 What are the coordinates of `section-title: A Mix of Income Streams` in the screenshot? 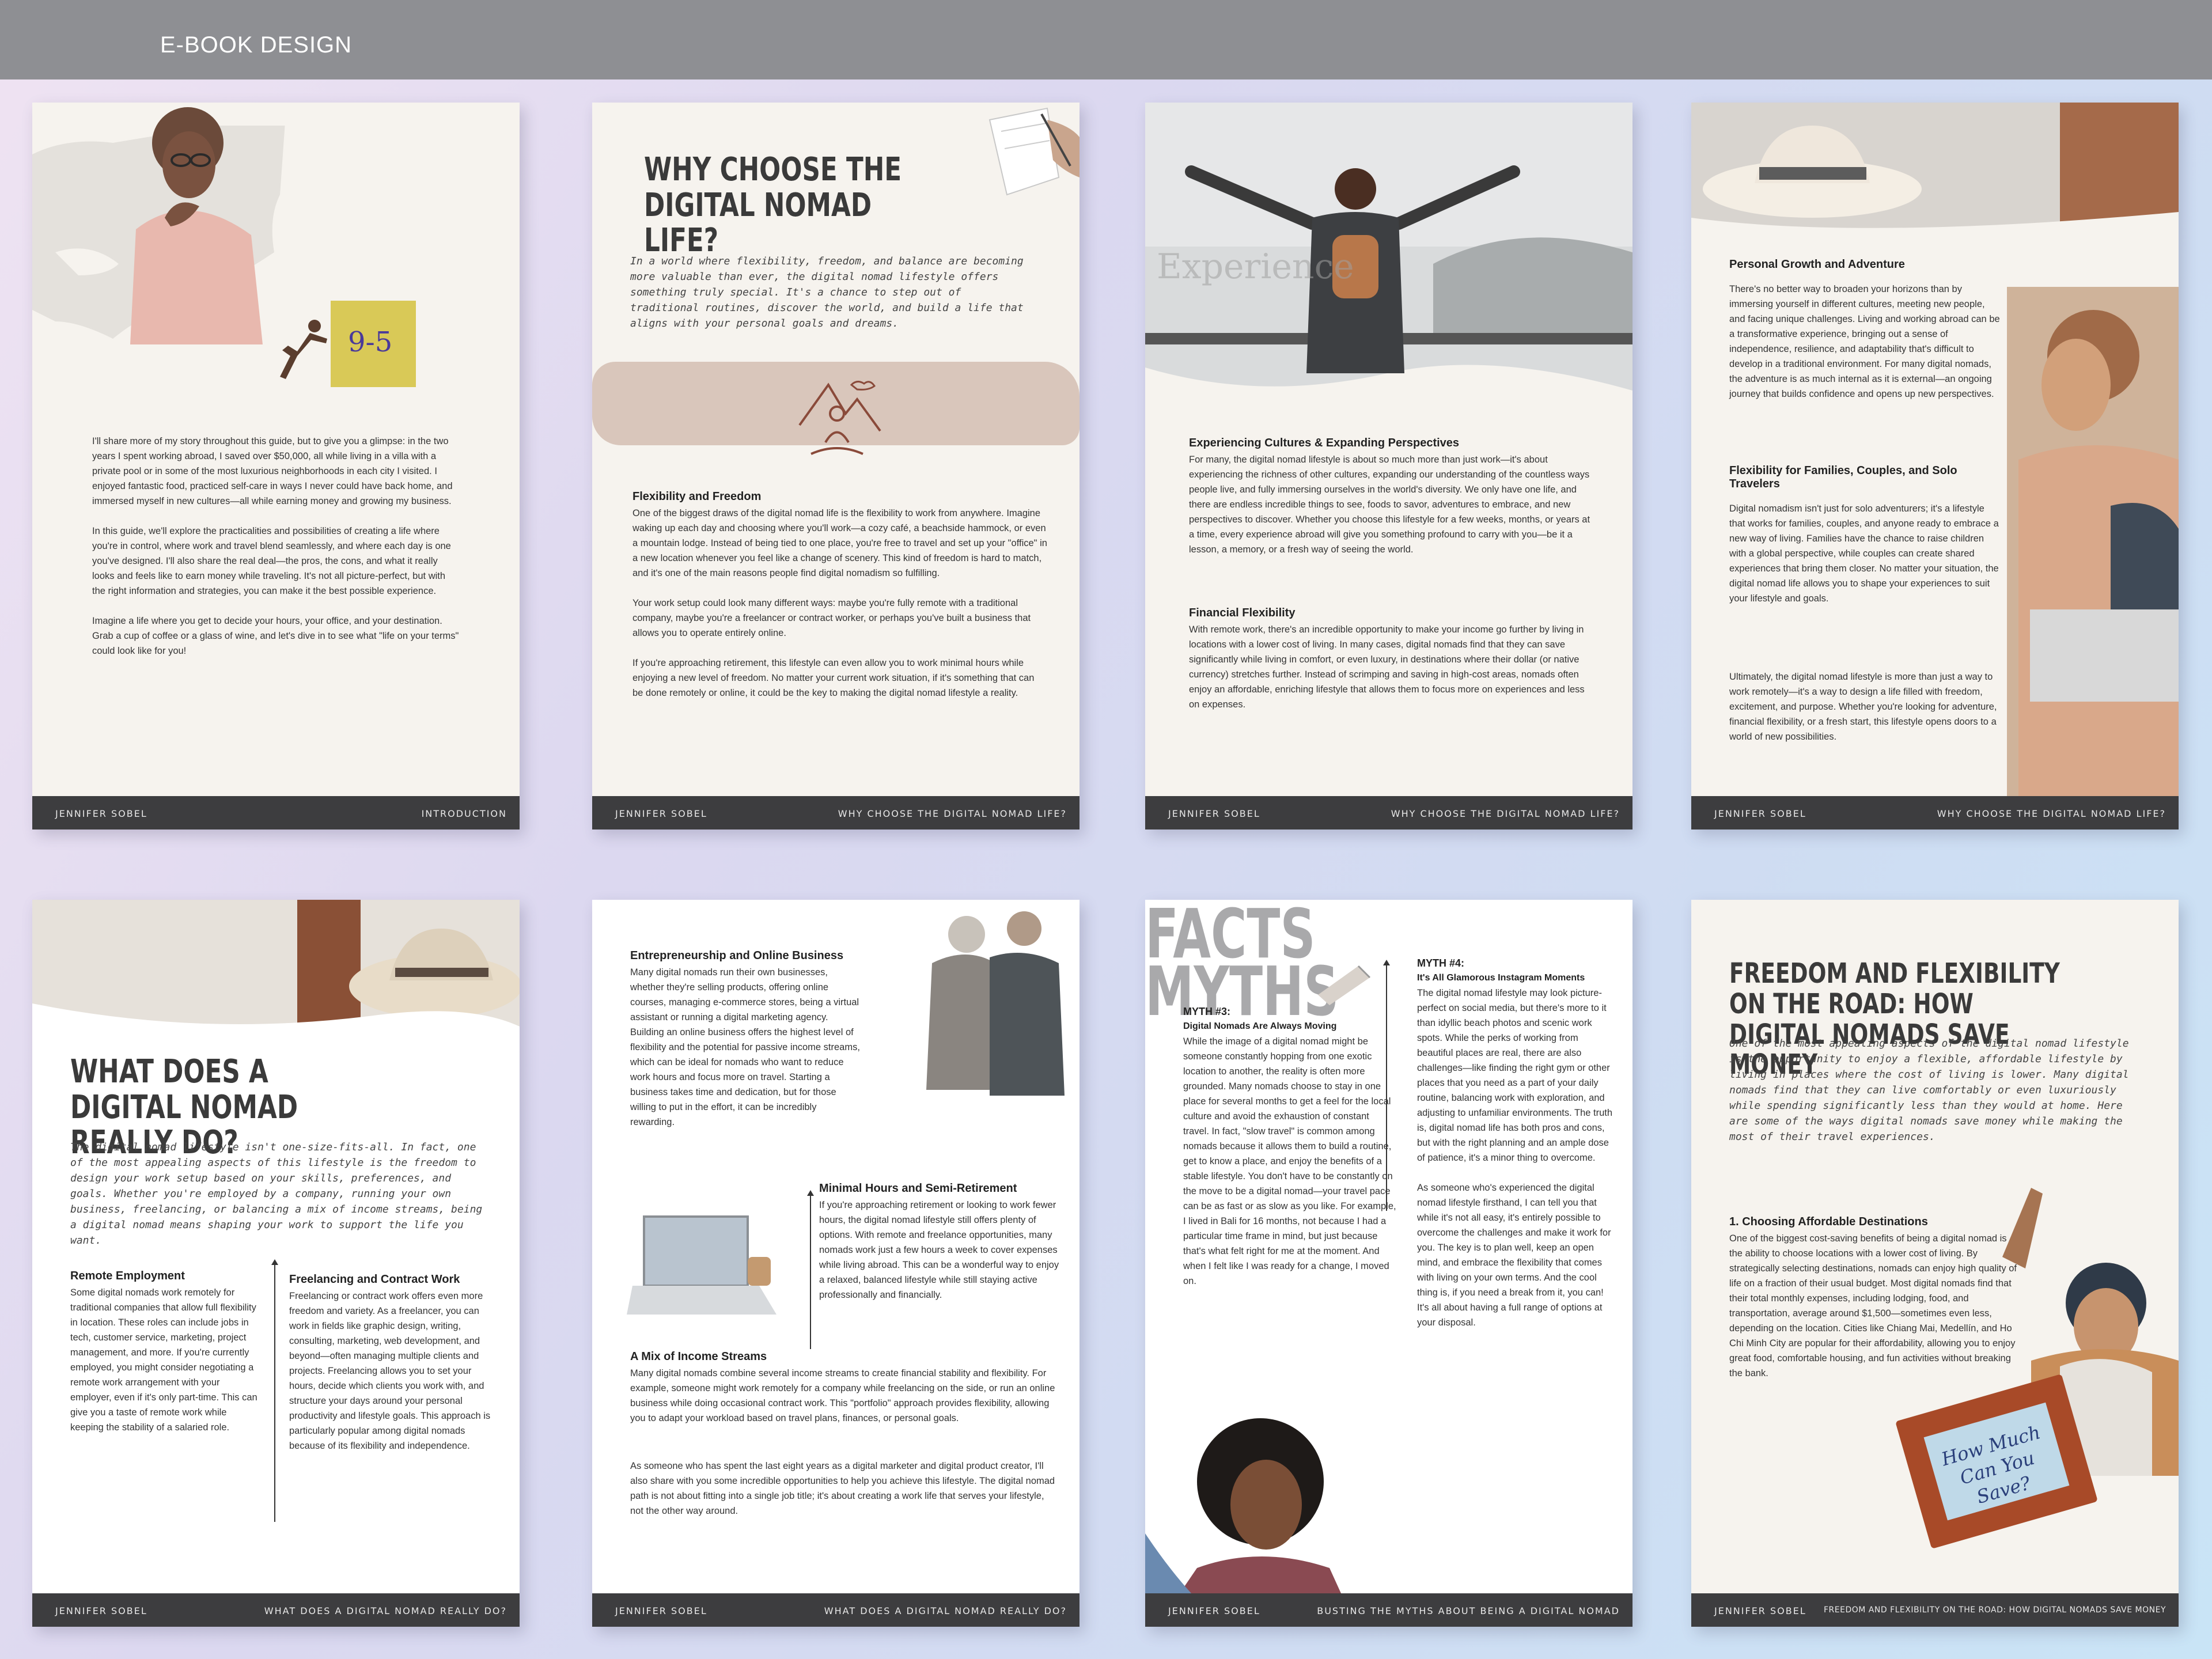 It's located at (698, 1356).